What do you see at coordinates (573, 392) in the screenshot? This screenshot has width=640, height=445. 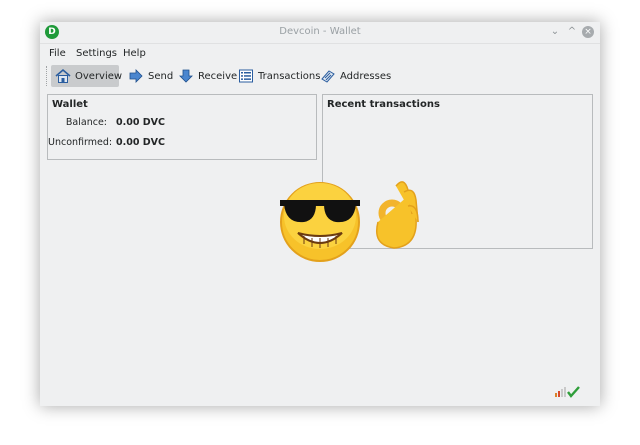 I see `checkmark-icon` at bounding box center [573, 392].